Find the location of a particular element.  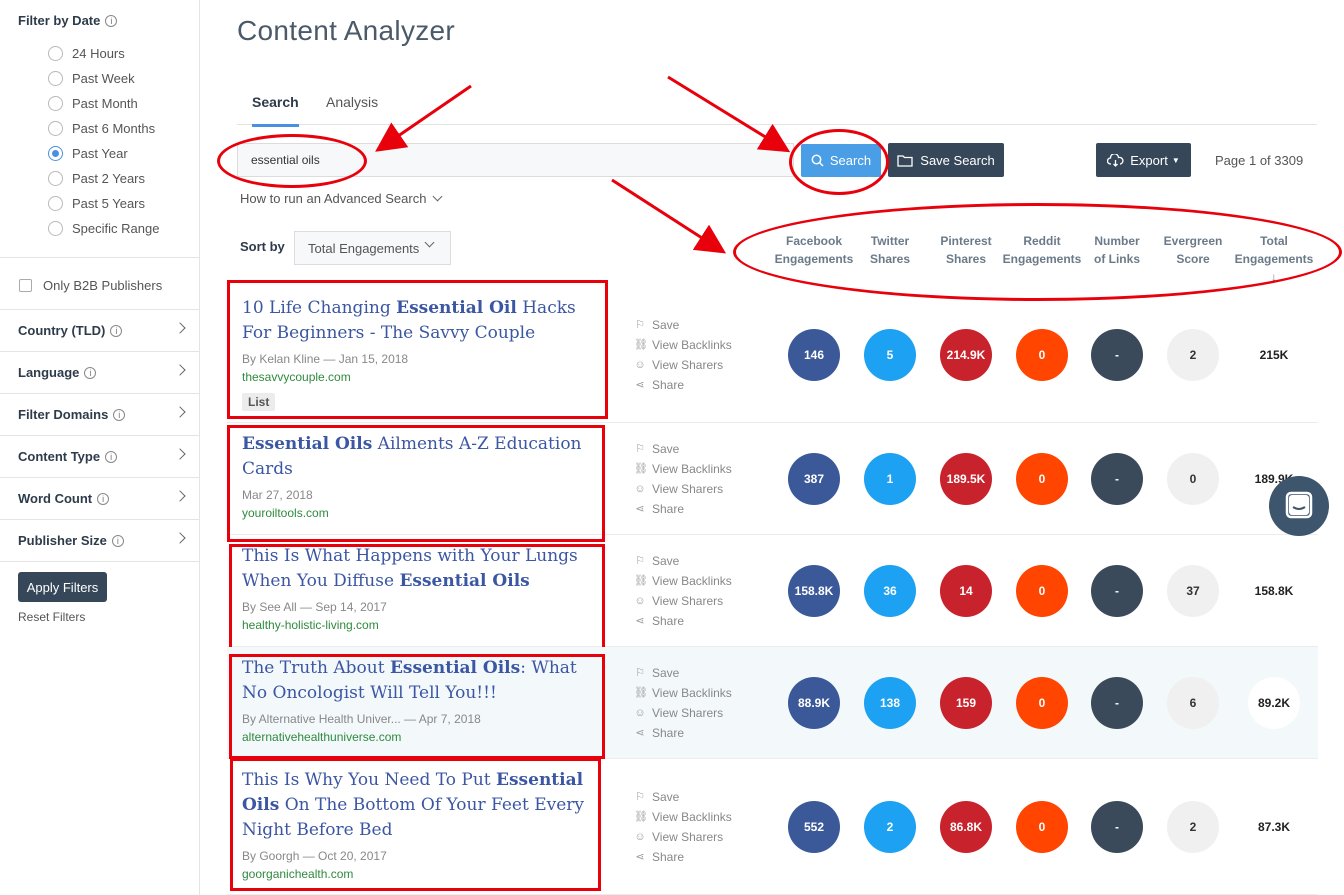

save-search-button: Save Search is located at coordinates (946, 160).